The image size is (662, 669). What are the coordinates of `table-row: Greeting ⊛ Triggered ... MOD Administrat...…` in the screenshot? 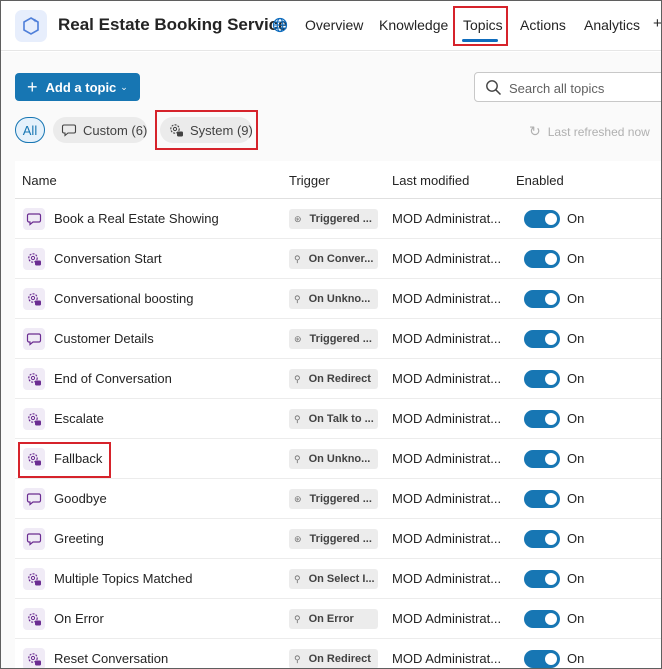 It's located at (338, 539).